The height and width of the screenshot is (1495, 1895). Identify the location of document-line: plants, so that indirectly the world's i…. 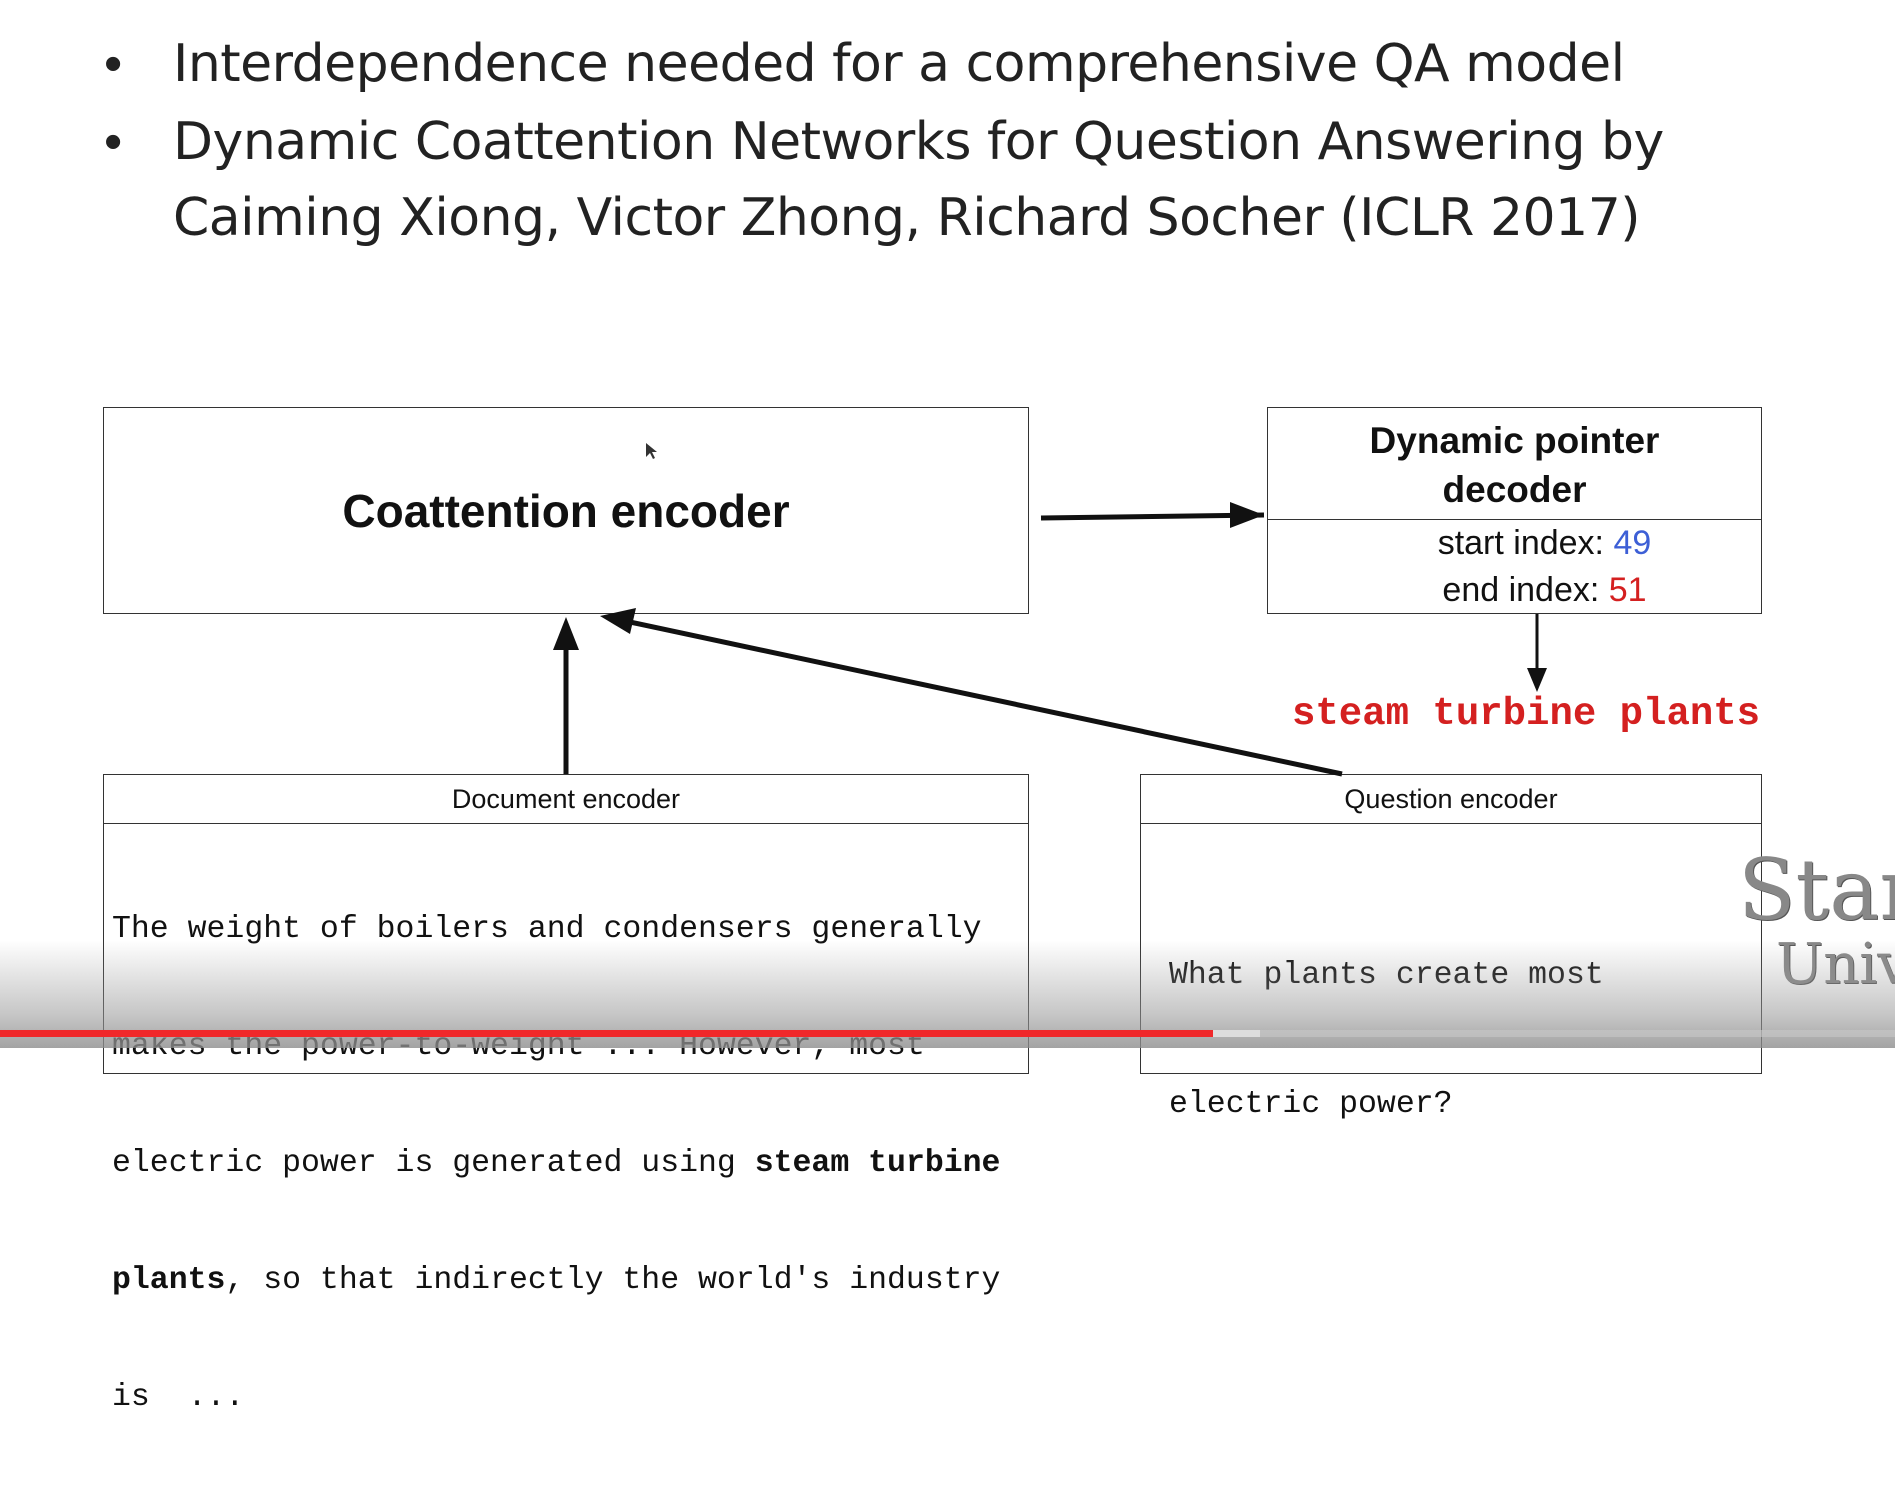
(570, 1280).